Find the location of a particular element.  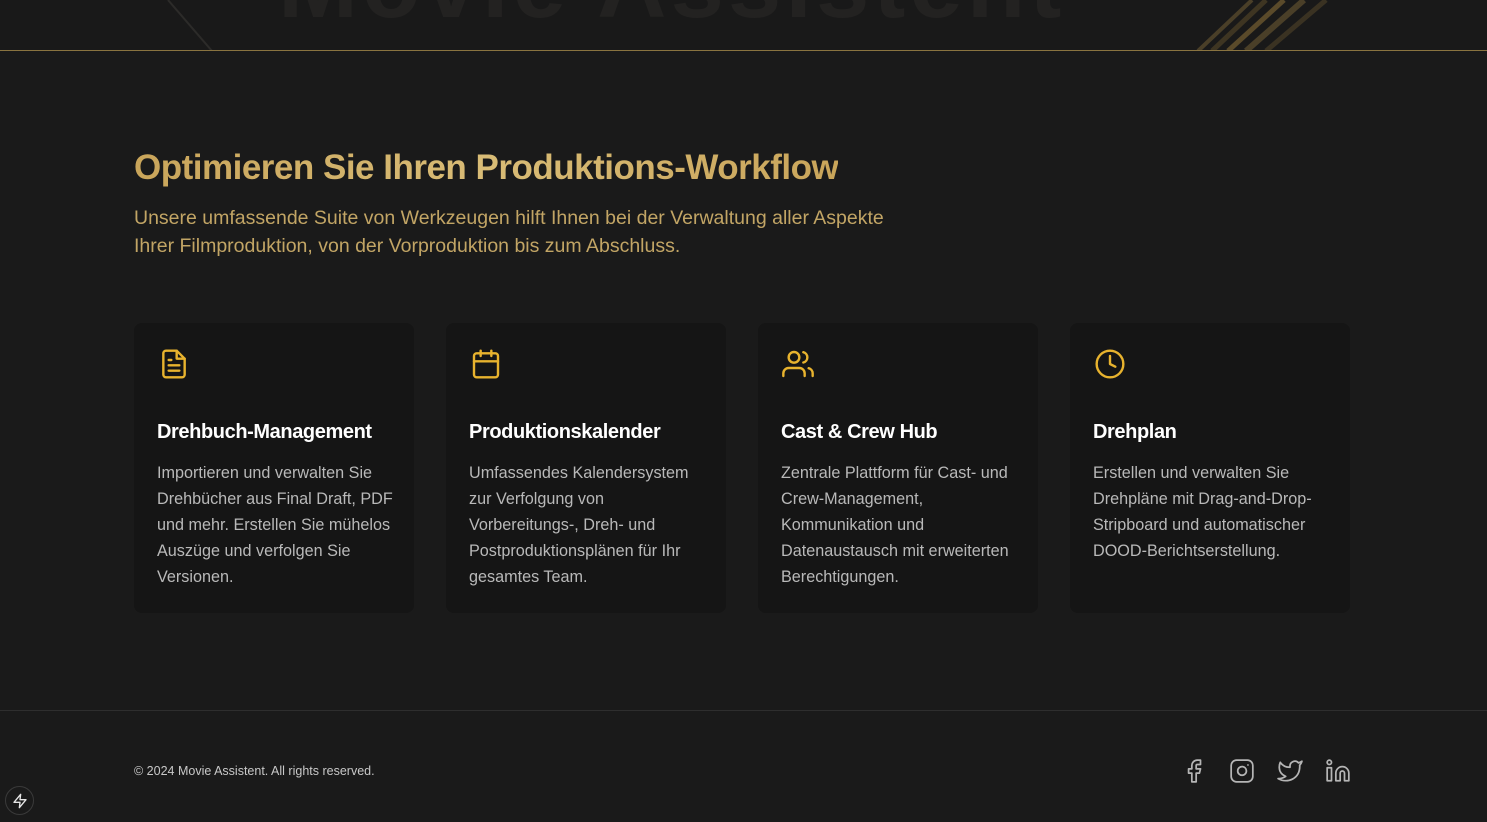

users-icon is located at coordinates (798, 364).